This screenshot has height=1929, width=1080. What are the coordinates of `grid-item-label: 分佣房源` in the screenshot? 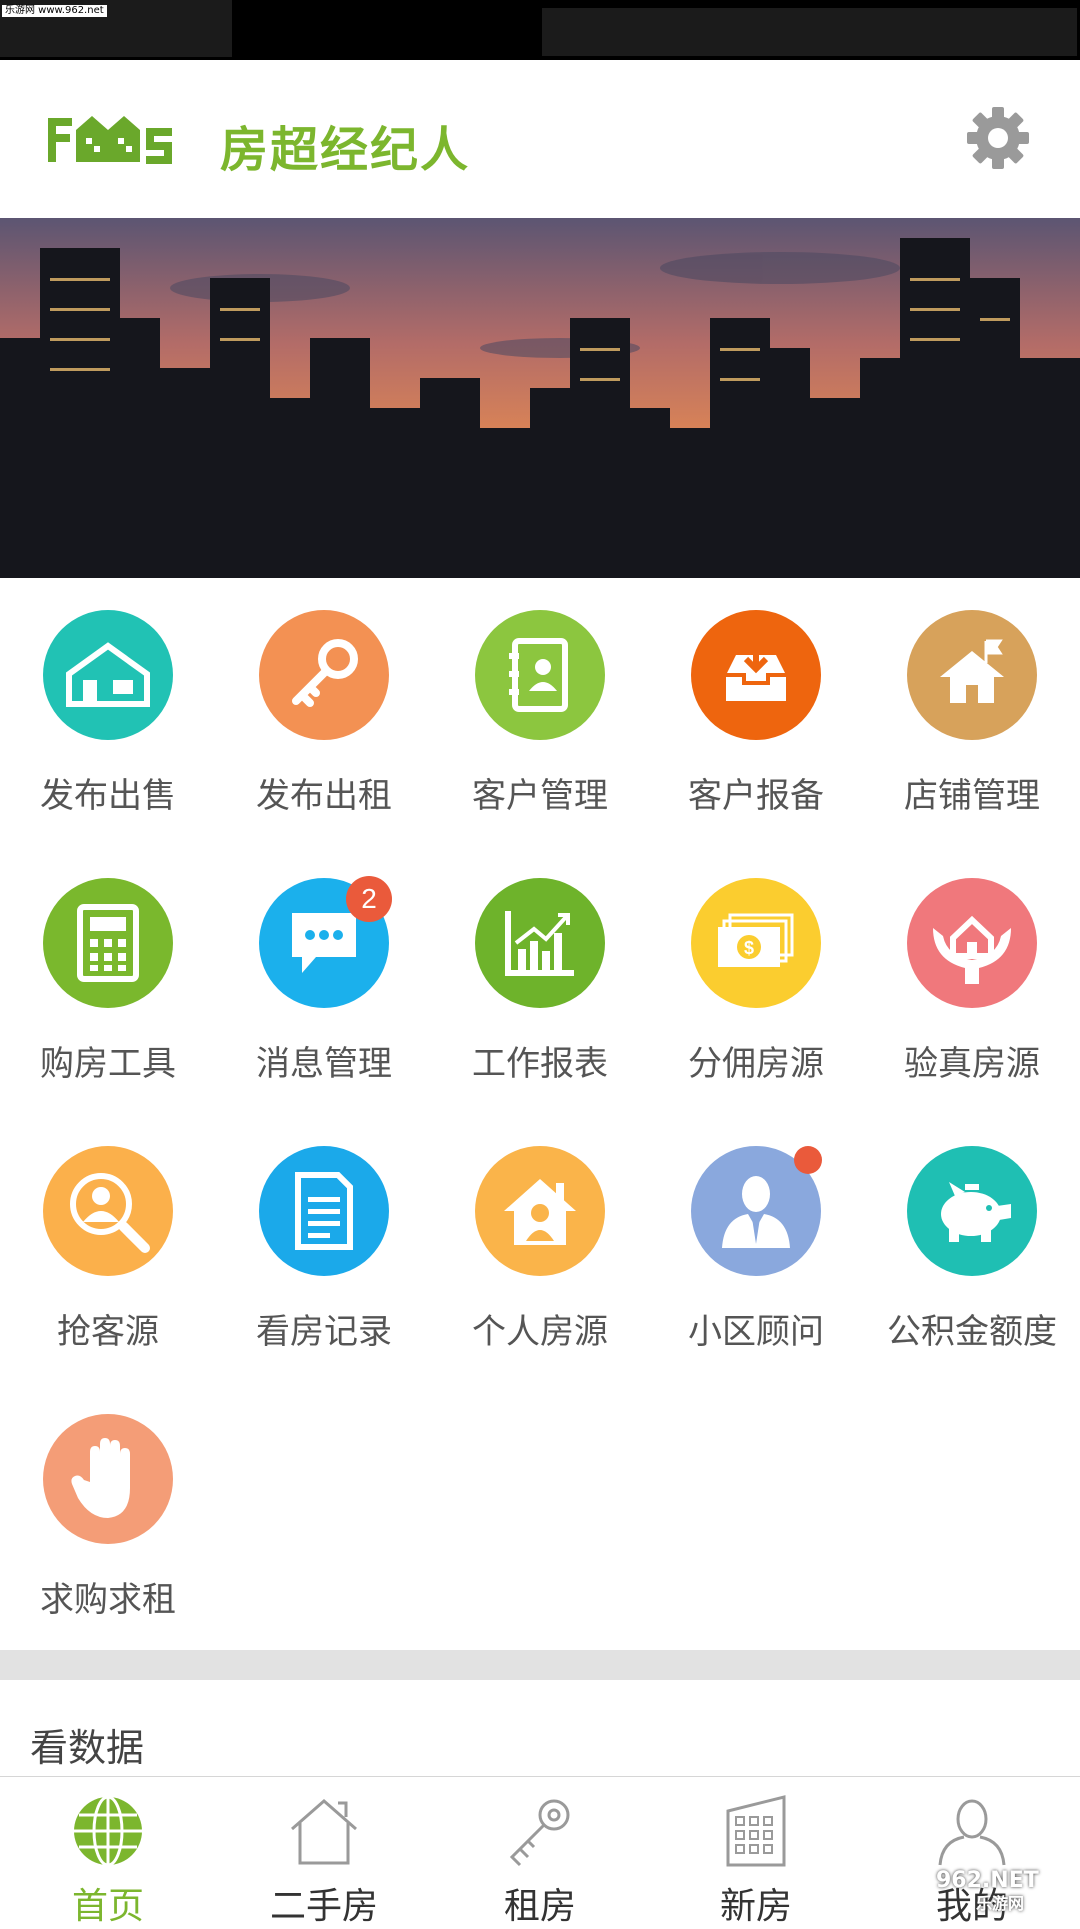 It's located at (756, 1064).